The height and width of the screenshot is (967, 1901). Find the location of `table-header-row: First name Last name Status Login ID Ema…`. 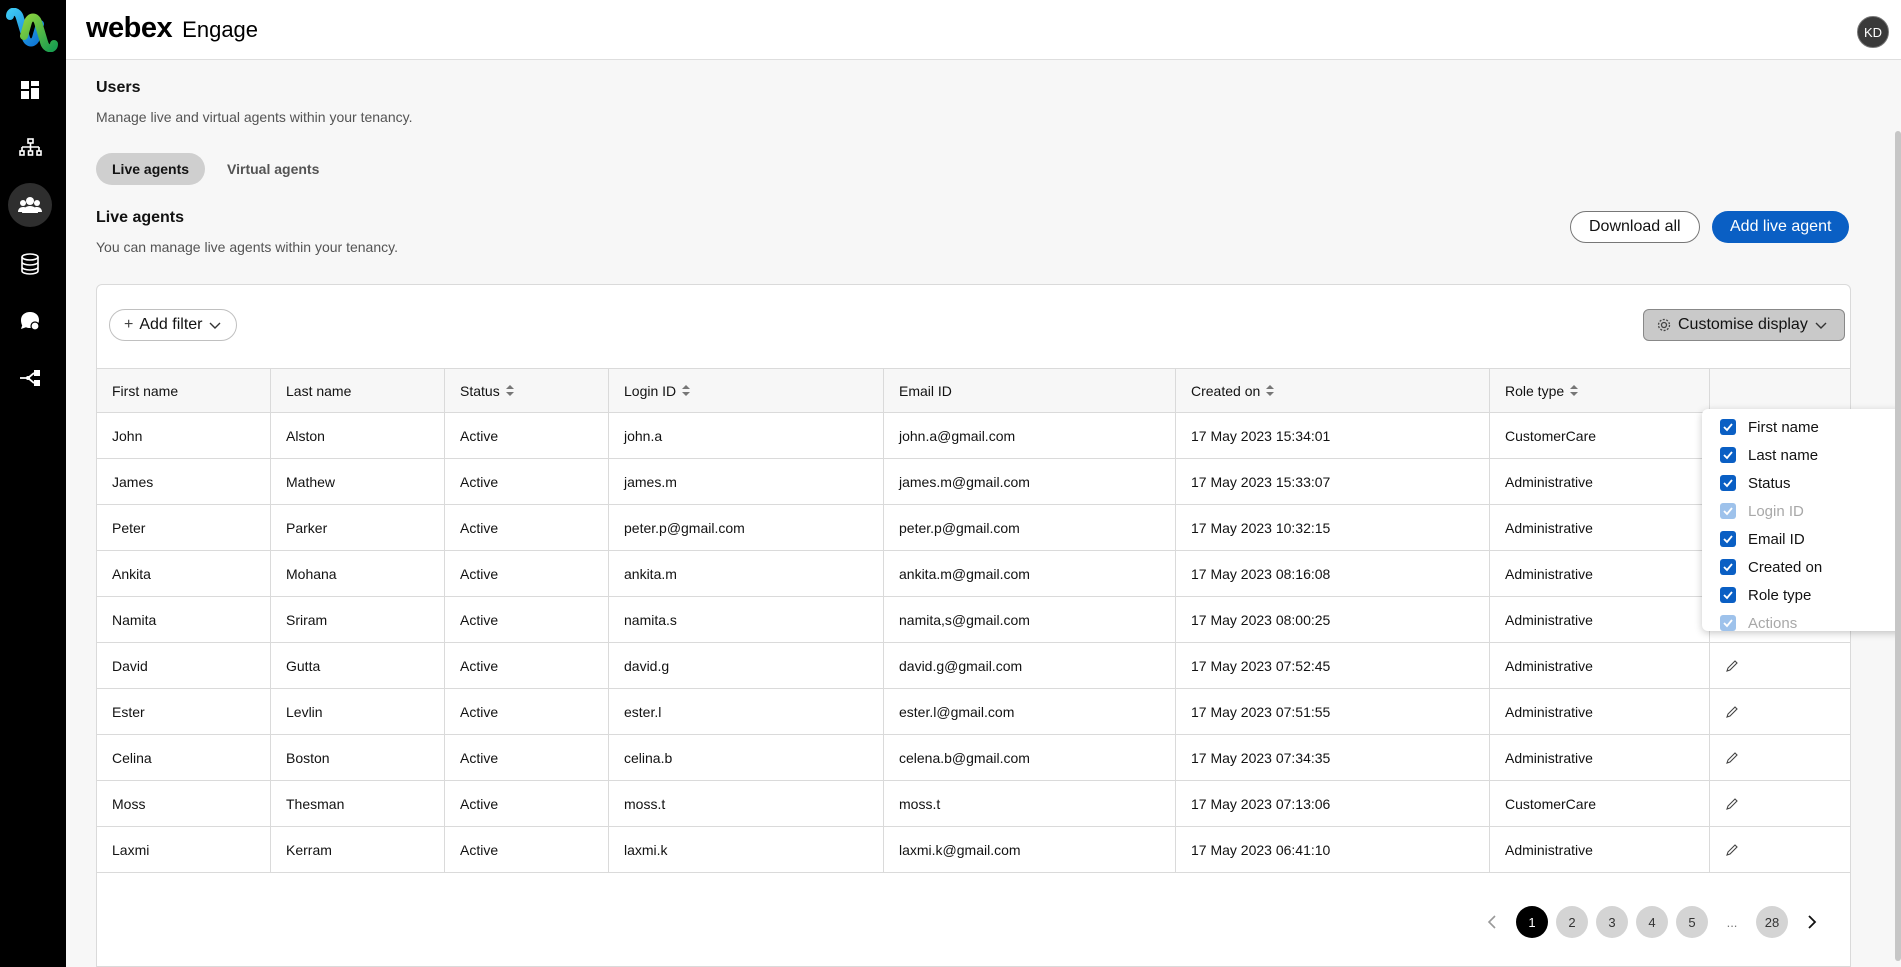

table-header-row: First name Last name Status Login ID Ema… is located at coordinates (973, 391).